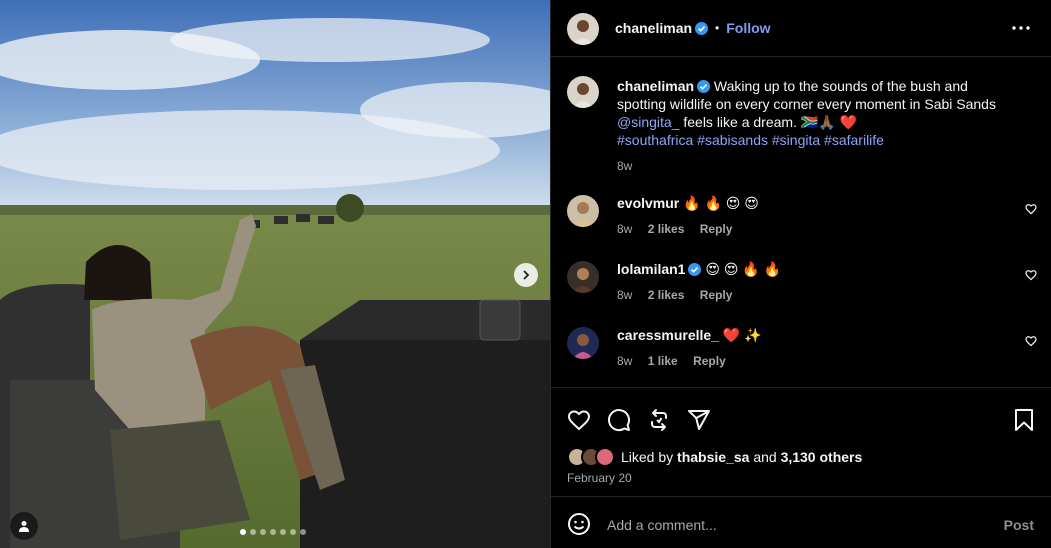 The image size is (1051, 548). What do you see at coordinates (1024, 420) in the screenshot?
I see `save-icon` at bounding box center [1024, 420].